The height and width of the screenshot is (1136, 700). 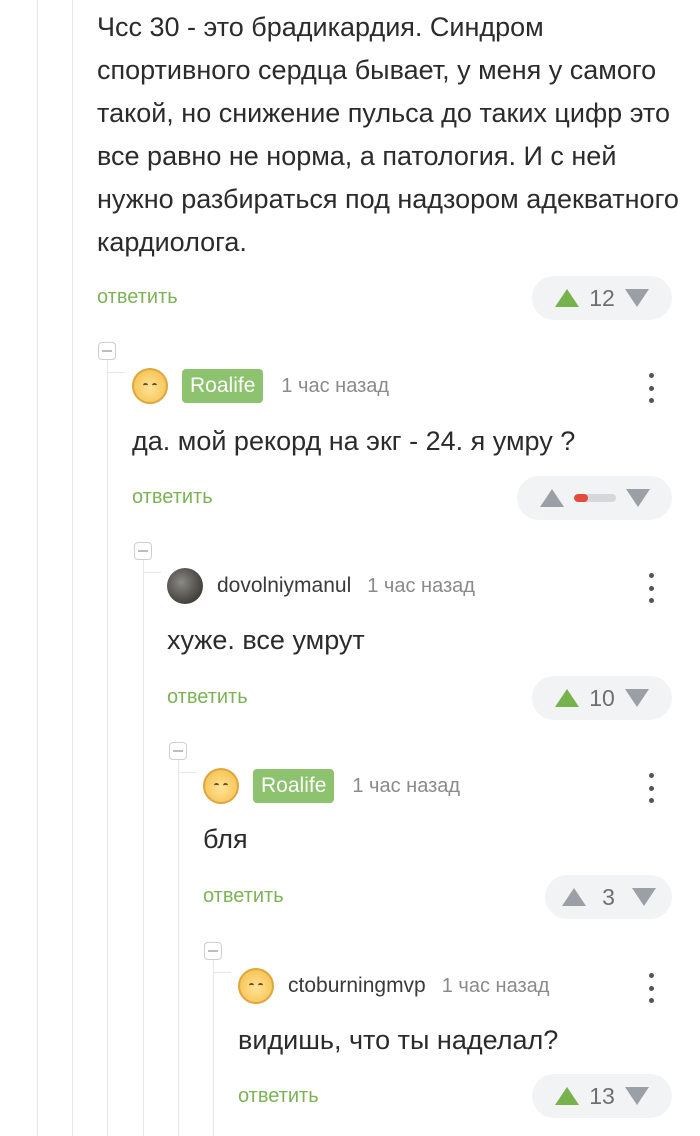 I want to click on comment-header: ctoburningmvp 1 час назад, so click(x=393, y=986).